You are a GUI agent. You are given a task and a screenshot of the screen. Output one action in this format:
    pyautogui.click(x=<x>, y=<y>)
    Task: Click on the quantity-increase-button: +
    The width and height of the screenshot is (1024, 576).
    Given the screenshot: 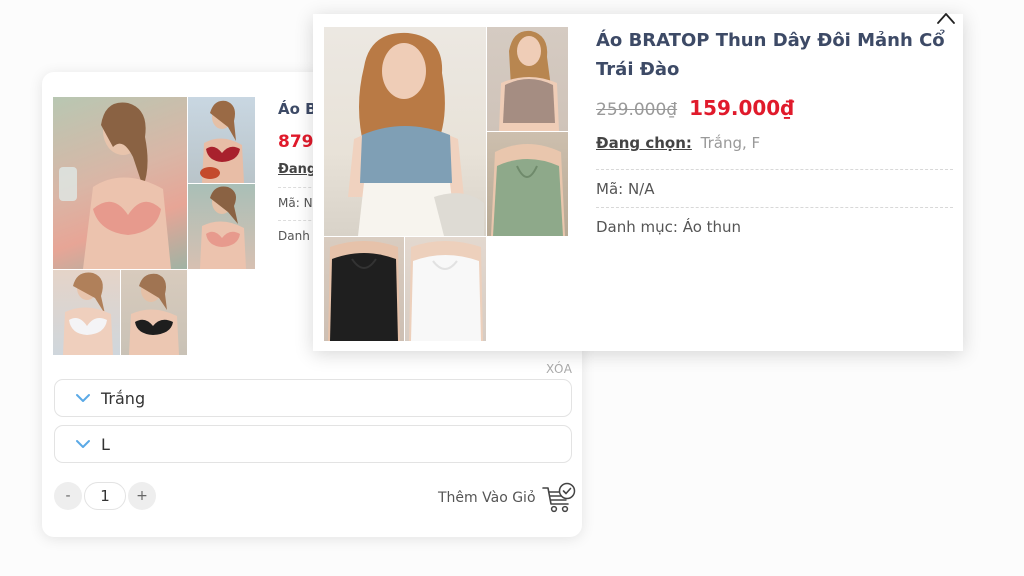 What is the action you would take?
    pyautogui.click(x=142, y=496)
    